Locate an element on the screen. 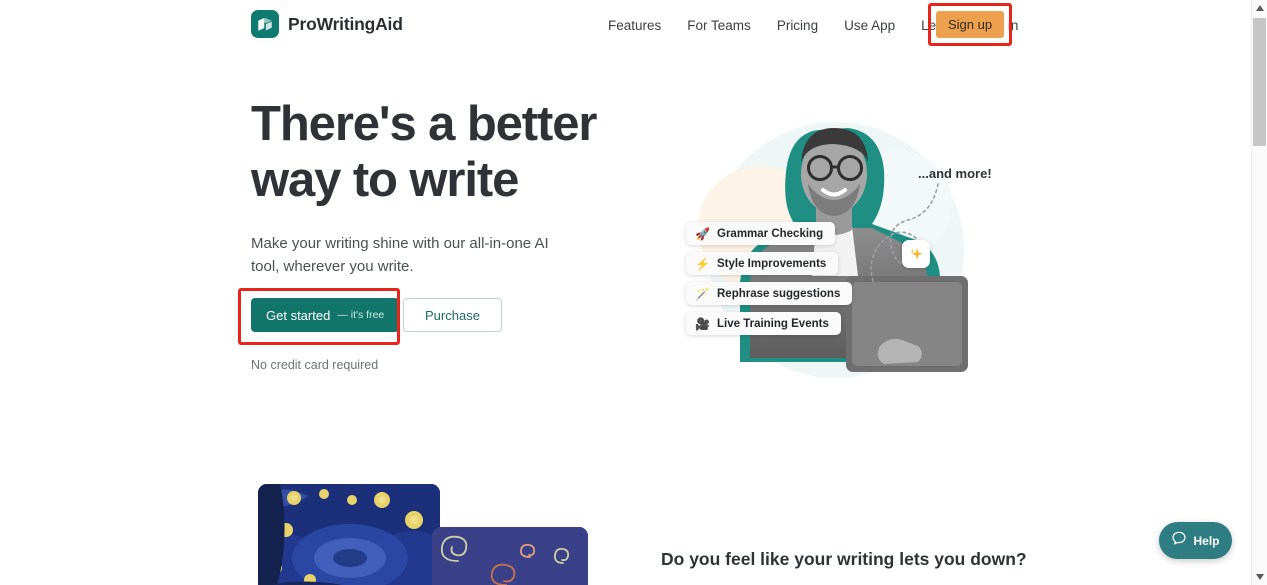 The image size is (1267, 585). image-cards-row is located at coordinates (428, 534).